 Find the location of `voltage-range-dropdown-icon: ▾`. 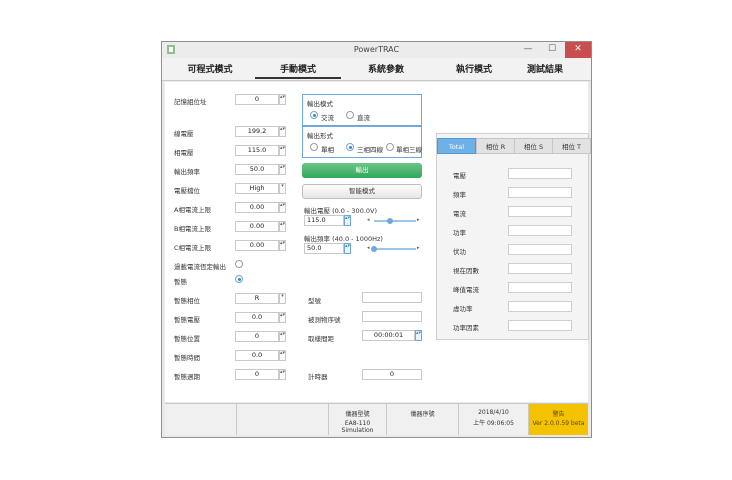

voltage-range-dropdown-icon: ▾ is located at coordinates (282, 188).